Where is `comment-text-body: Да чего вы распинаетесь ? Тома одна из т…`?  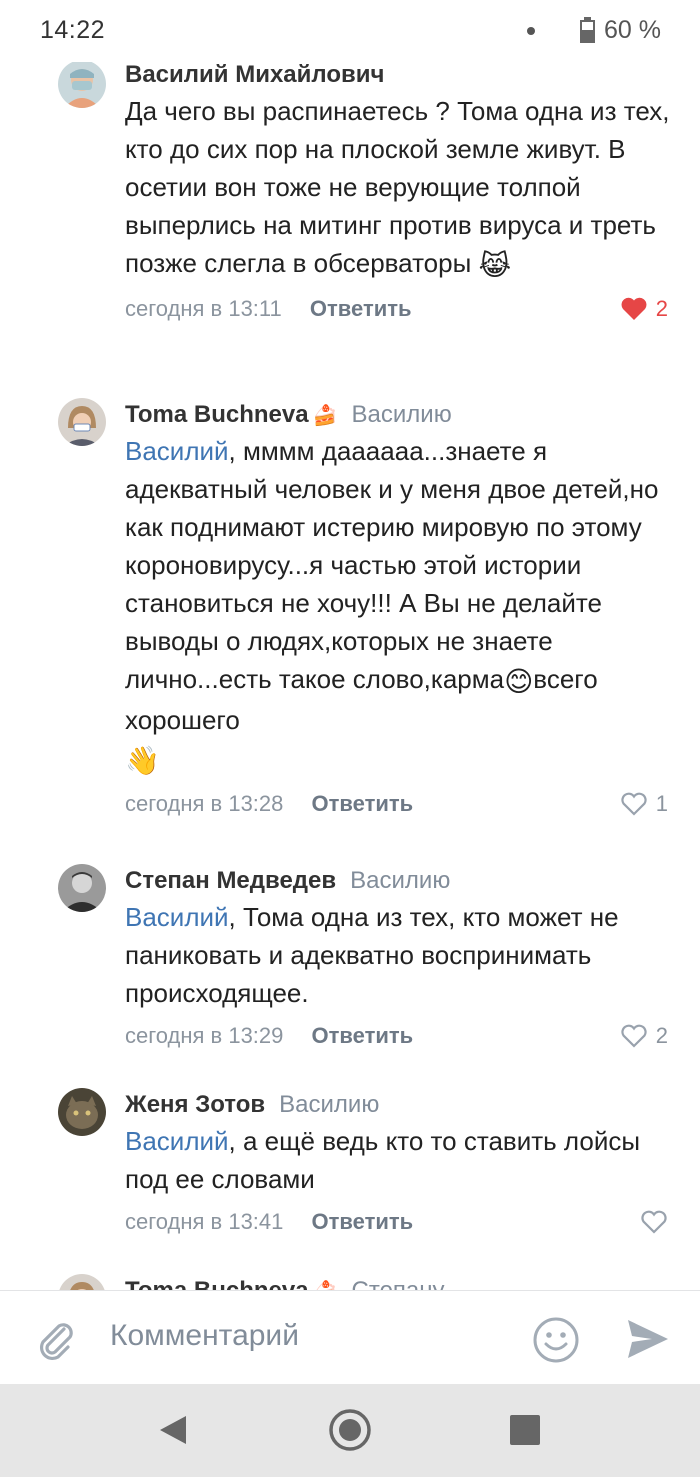 comment-text-body: Да чего вы распинаетесь ? Тома одна из т… is located at coordinates (397, 187).